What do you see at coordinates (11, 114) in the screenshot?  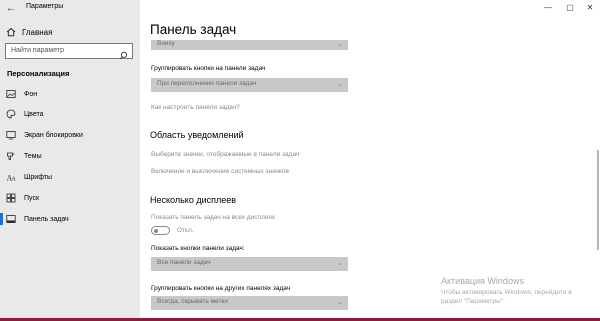 I see `palette-icon` at bounding box center [11, 114].